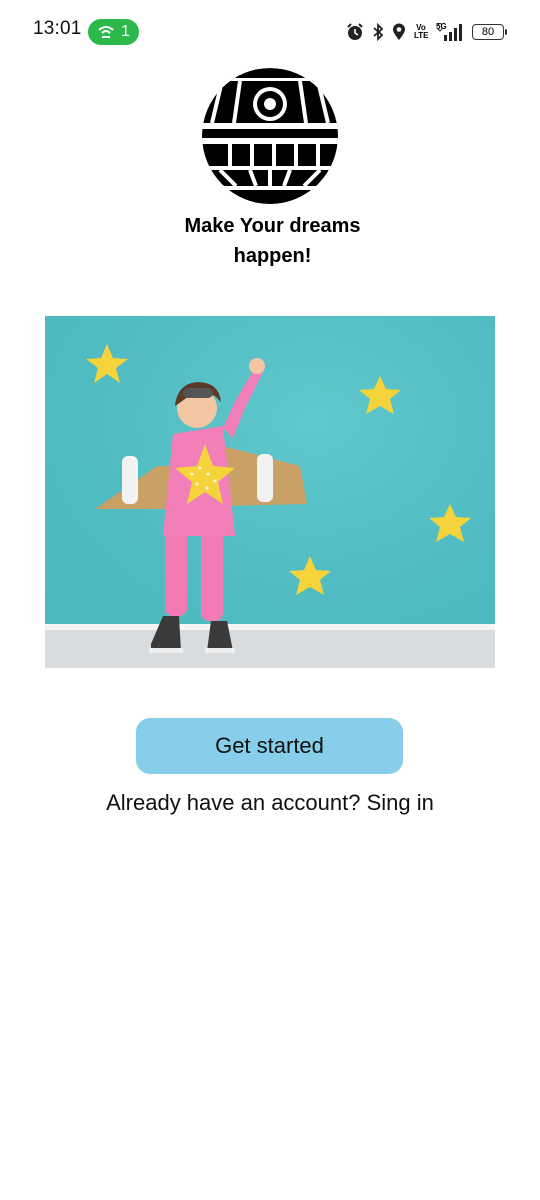  What do you see at coordinates (400, 802) in the screenshot?
I see `signin-link: Sing in` at bounding box center [400, 802].